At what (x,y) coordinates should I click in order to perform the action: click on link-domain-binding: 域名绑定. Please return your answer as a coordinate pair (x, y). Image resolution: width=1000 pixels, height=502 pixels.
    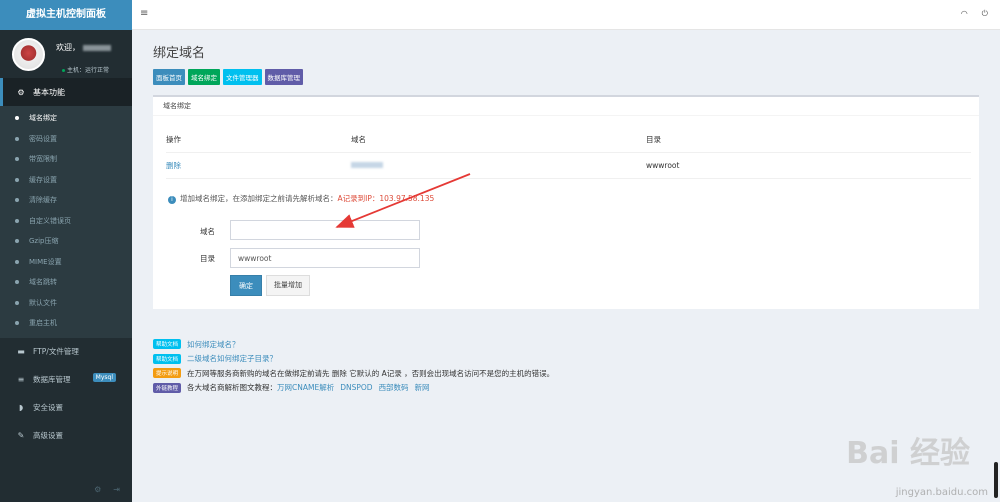
    Looking at the image, I should click on (204, 77).